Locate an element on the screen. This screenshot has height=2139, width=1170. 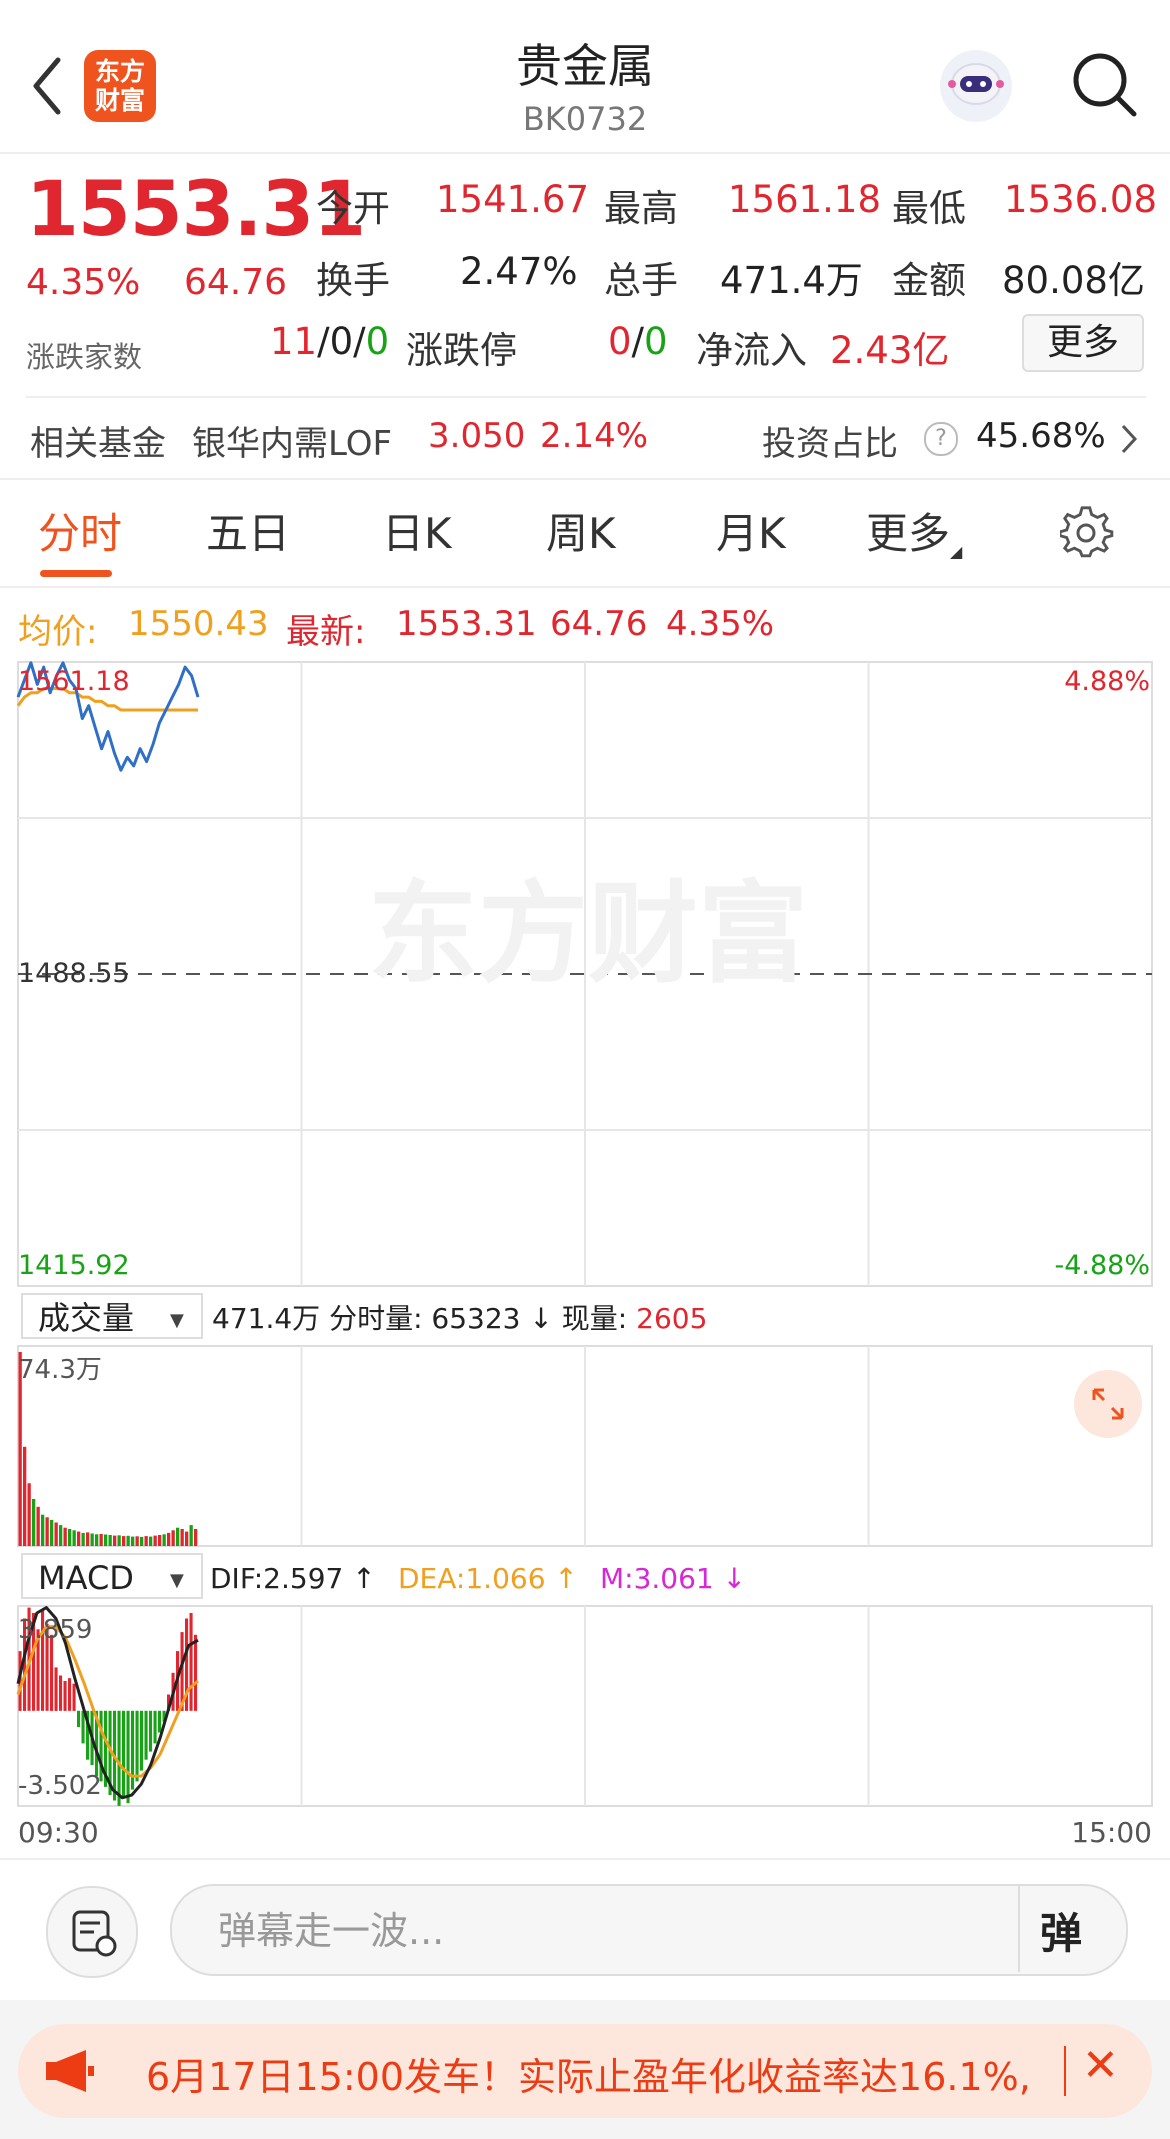
open-value: 1541.67 is located at coordinates (513, 199).